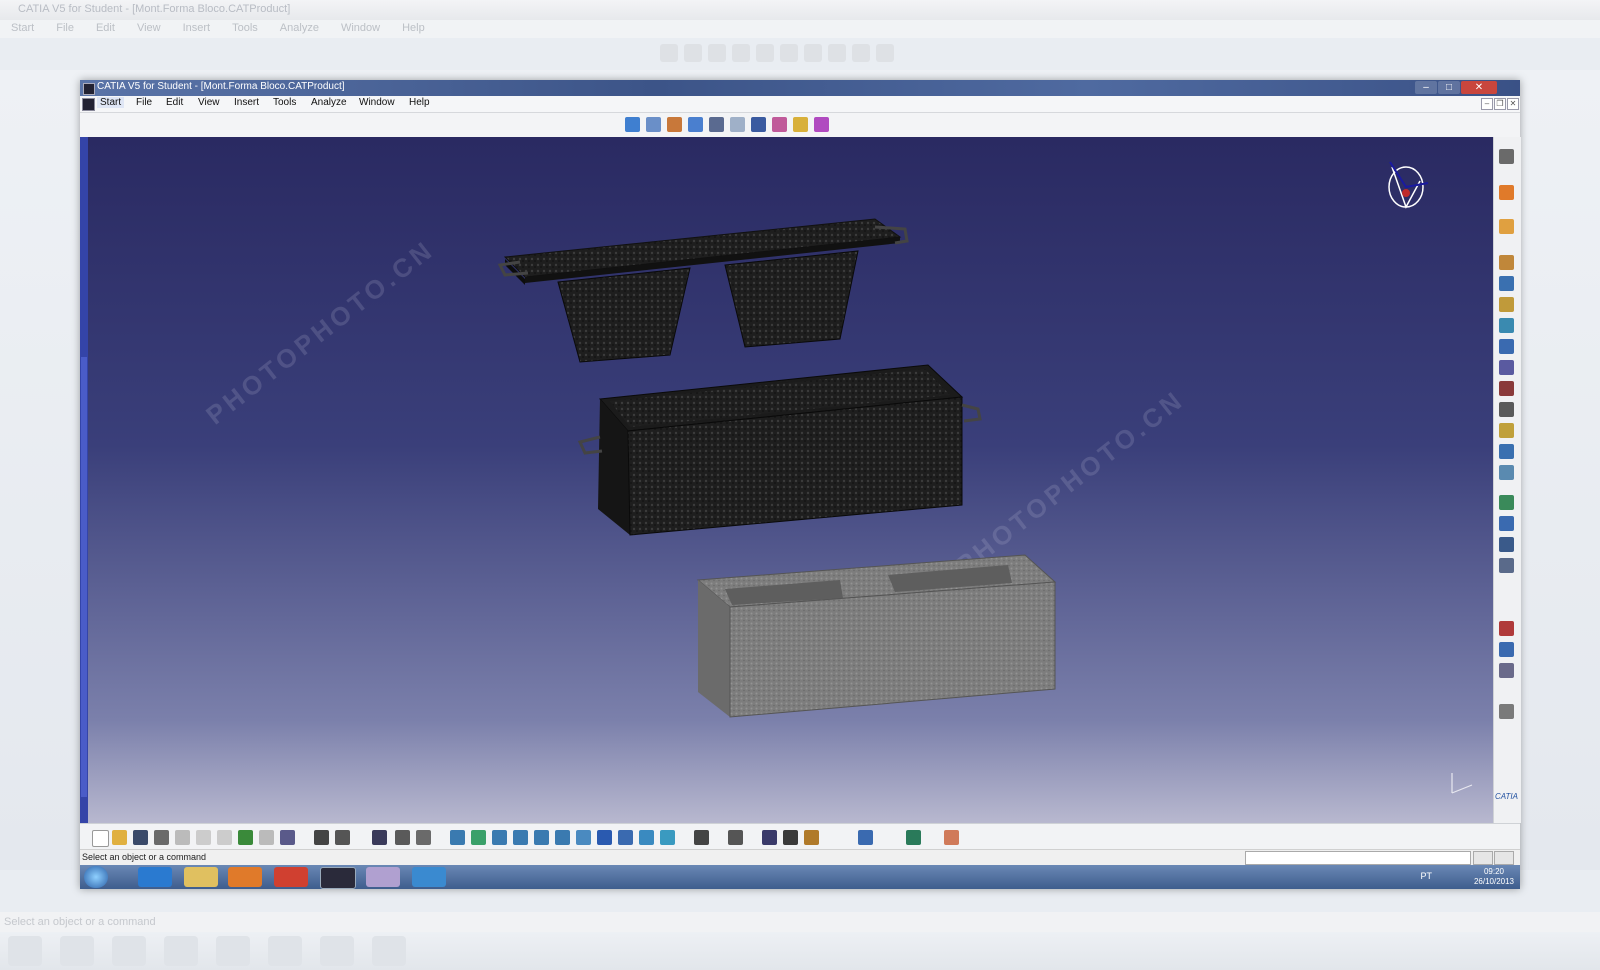  I want to click on menu-start: Start, so click(111, 102).